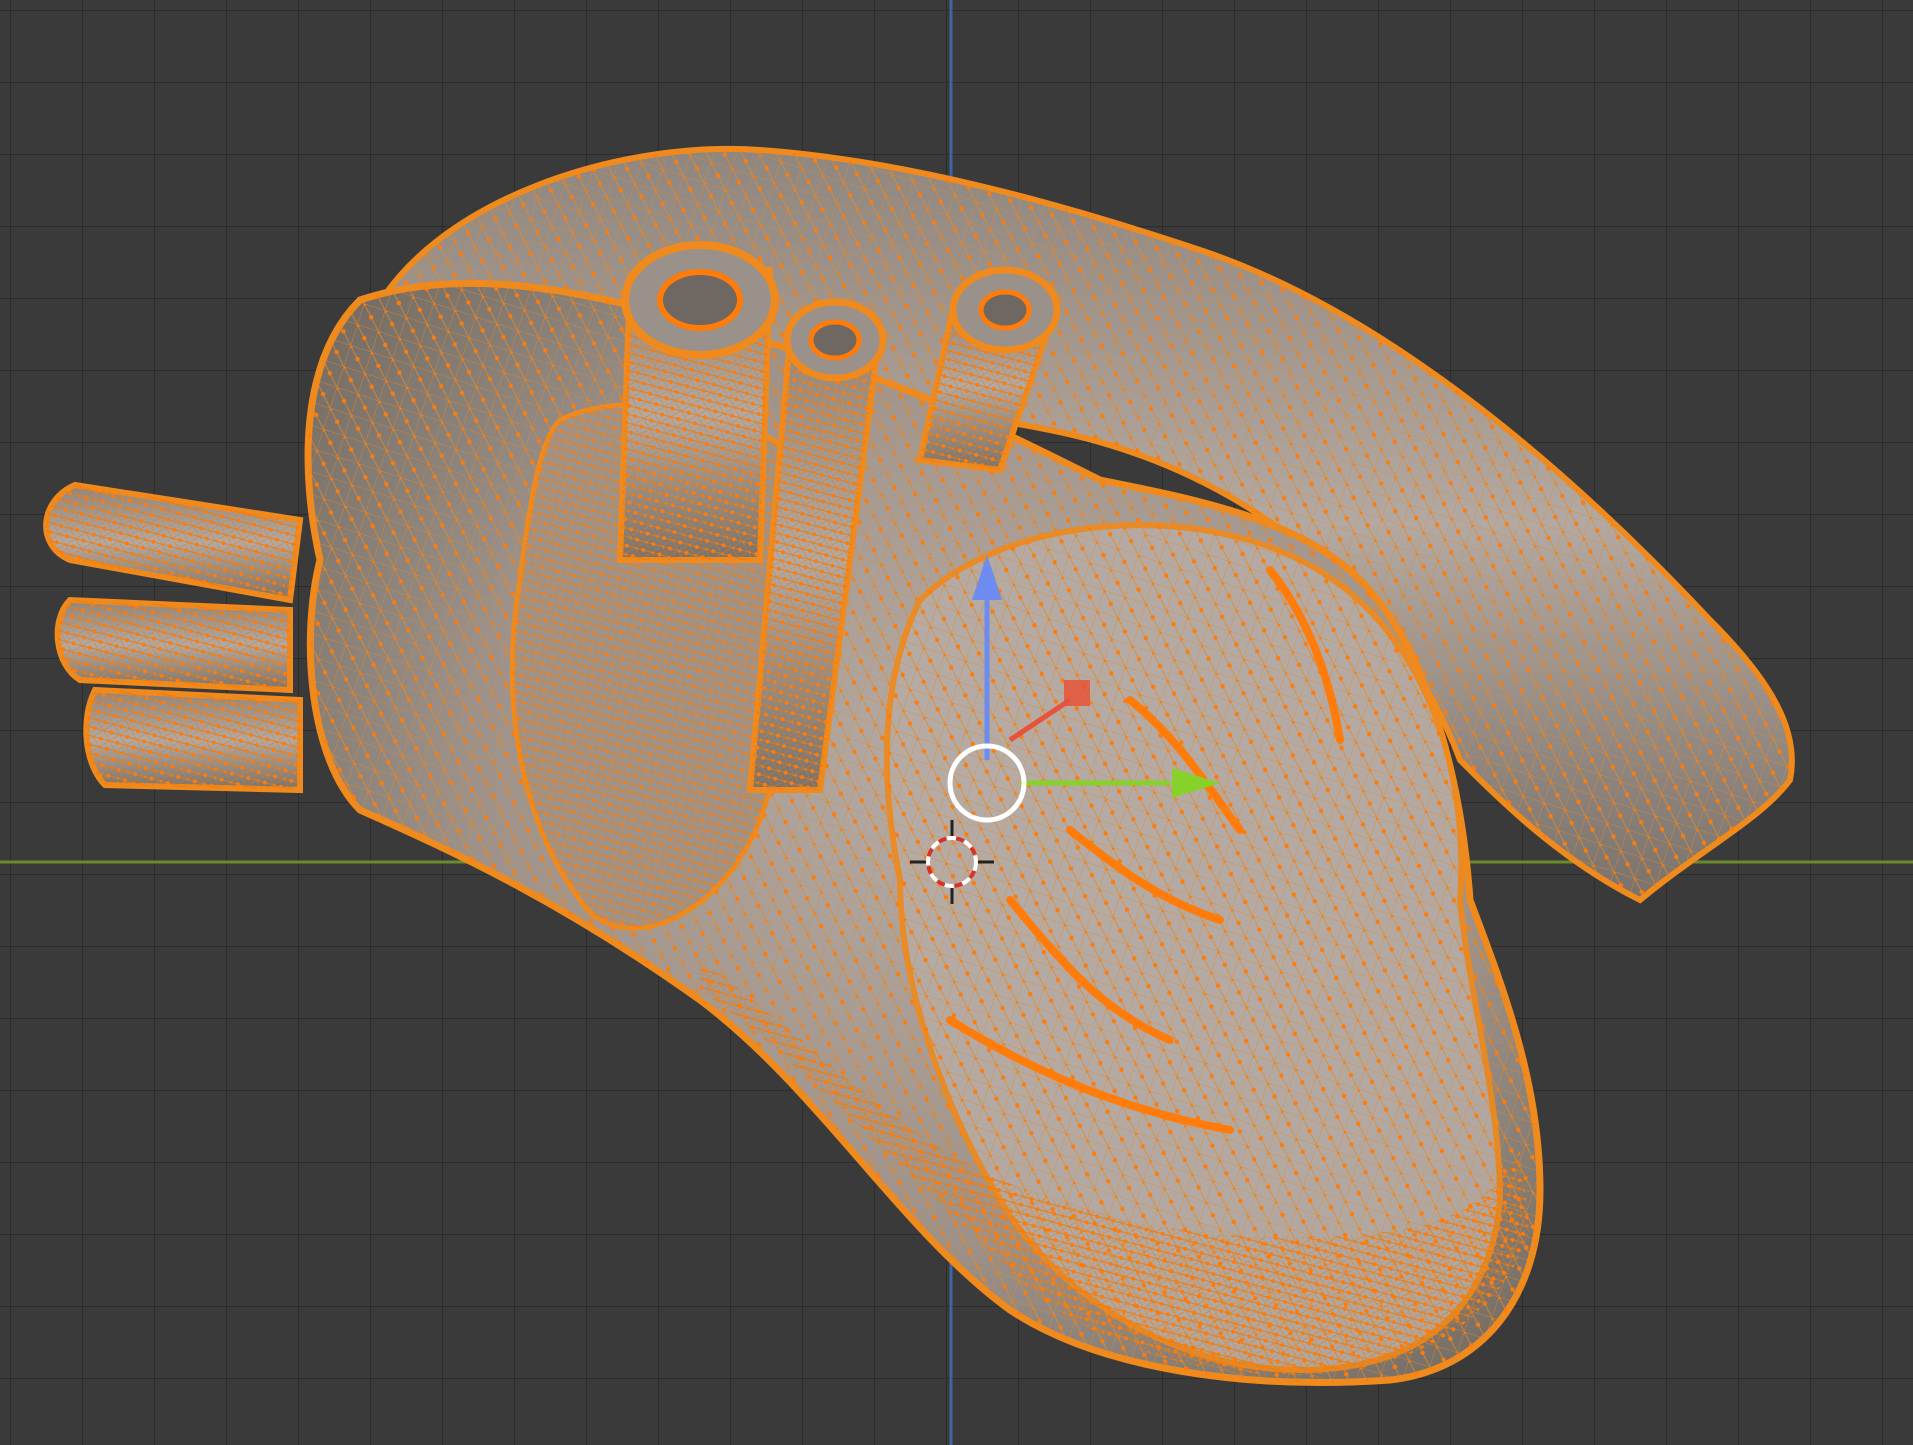  What do you see at coordinates (1077, 693) in the screenshot?
I see `x-handle-icon` at bounding box center [1077, 693].